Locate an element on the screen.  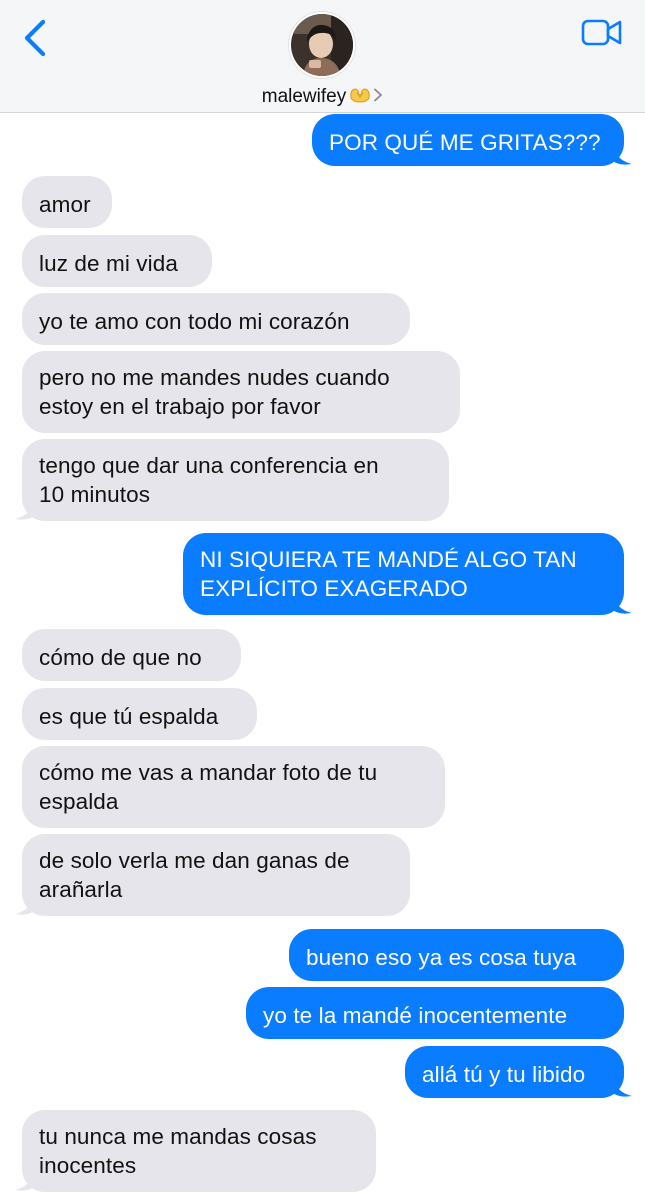
outgoing-message-bubble: POR QUÉ ME GRITAS??? is located at coordinates (468, 140).